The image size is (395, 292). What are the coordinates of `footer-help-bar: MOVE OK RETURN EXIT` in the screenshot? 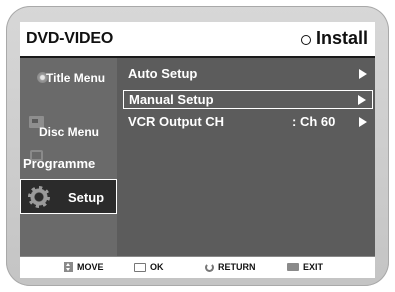 It's located at (197, 267).